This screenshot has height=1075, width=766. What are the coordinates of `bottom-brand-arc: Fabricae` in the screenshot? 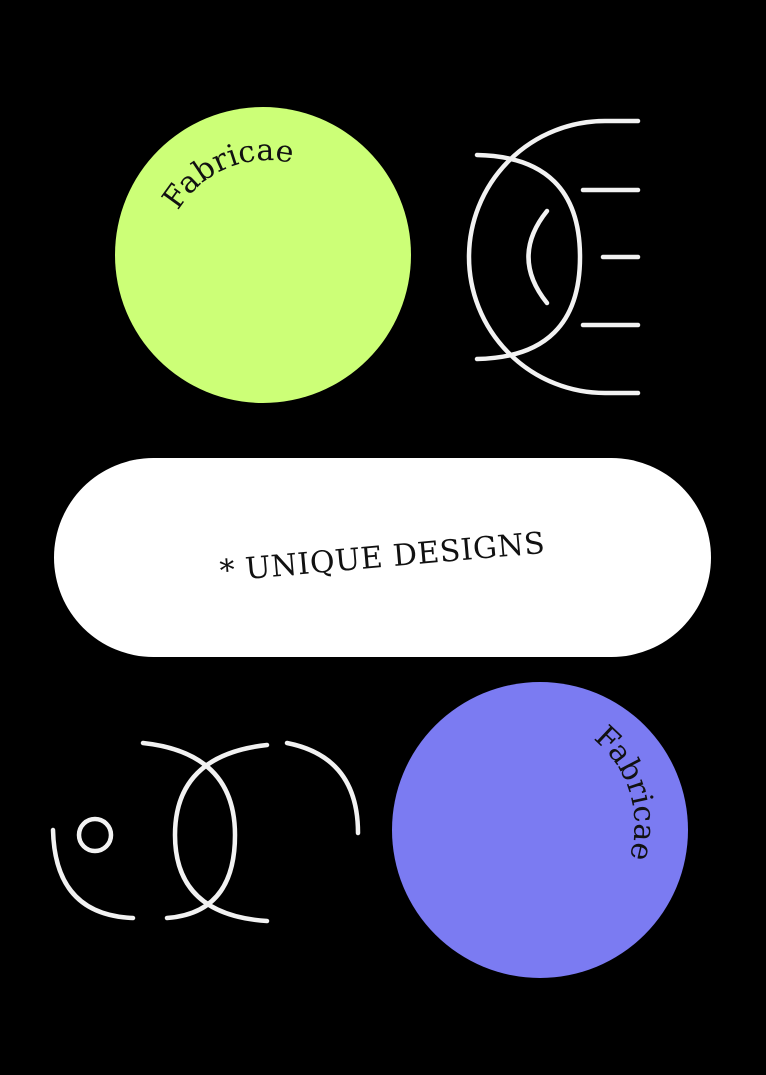 It's located at (625, 791).